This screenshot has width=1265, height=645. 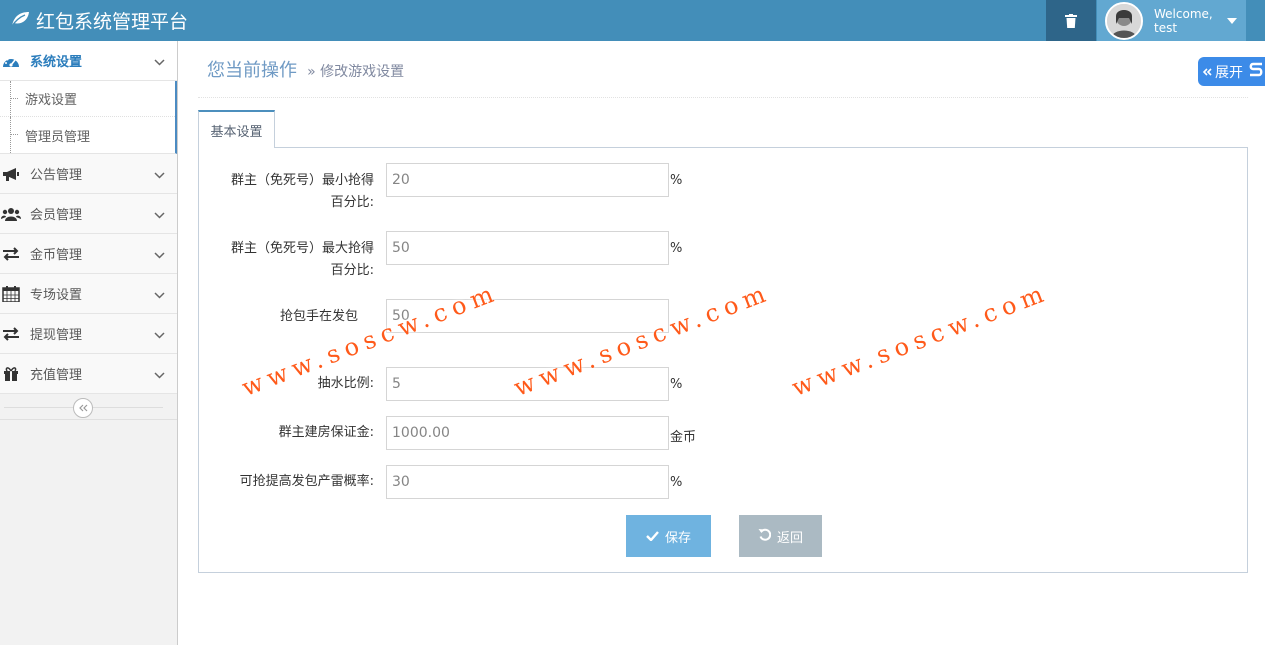 I want to click on expand-button: 展开, so click(x=1231, y=71).